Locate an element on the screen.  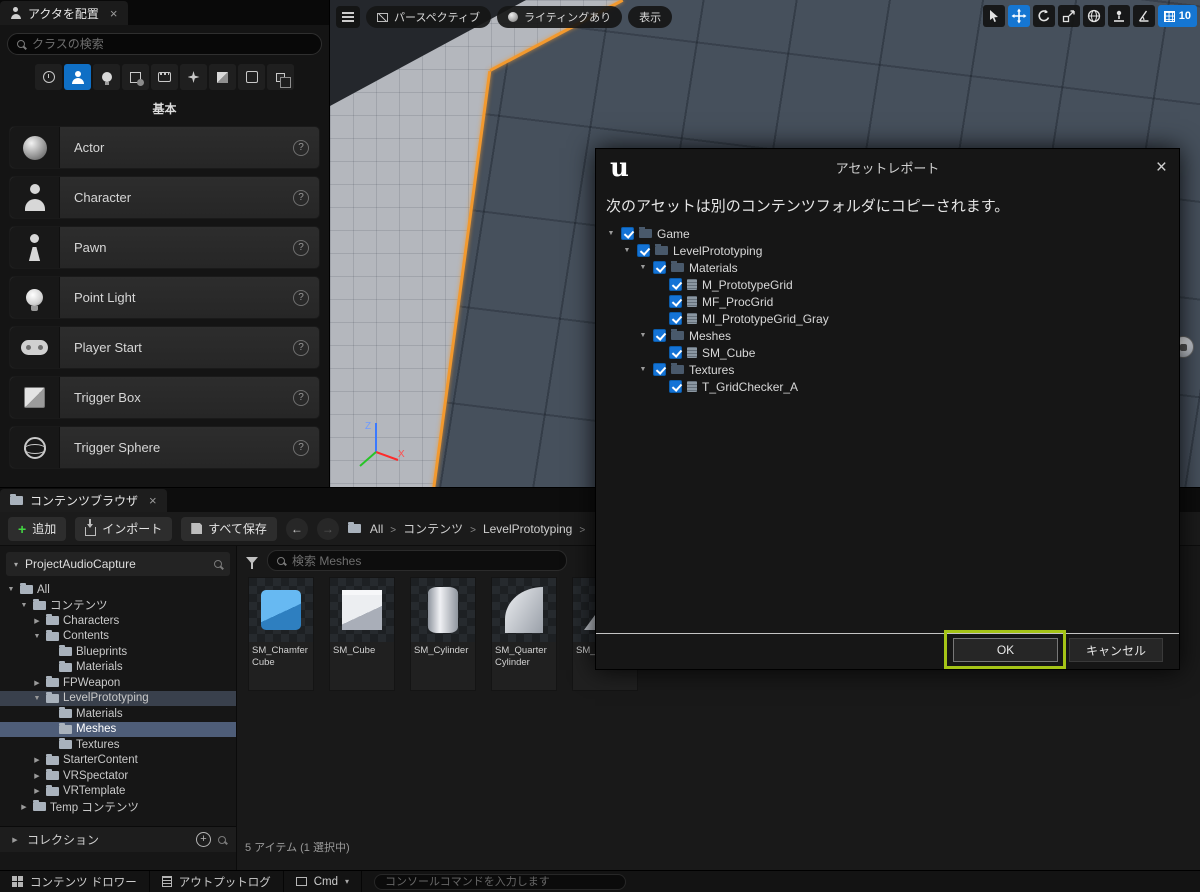
folder-tree-item: Meshes is located at coordinates (118, 729).